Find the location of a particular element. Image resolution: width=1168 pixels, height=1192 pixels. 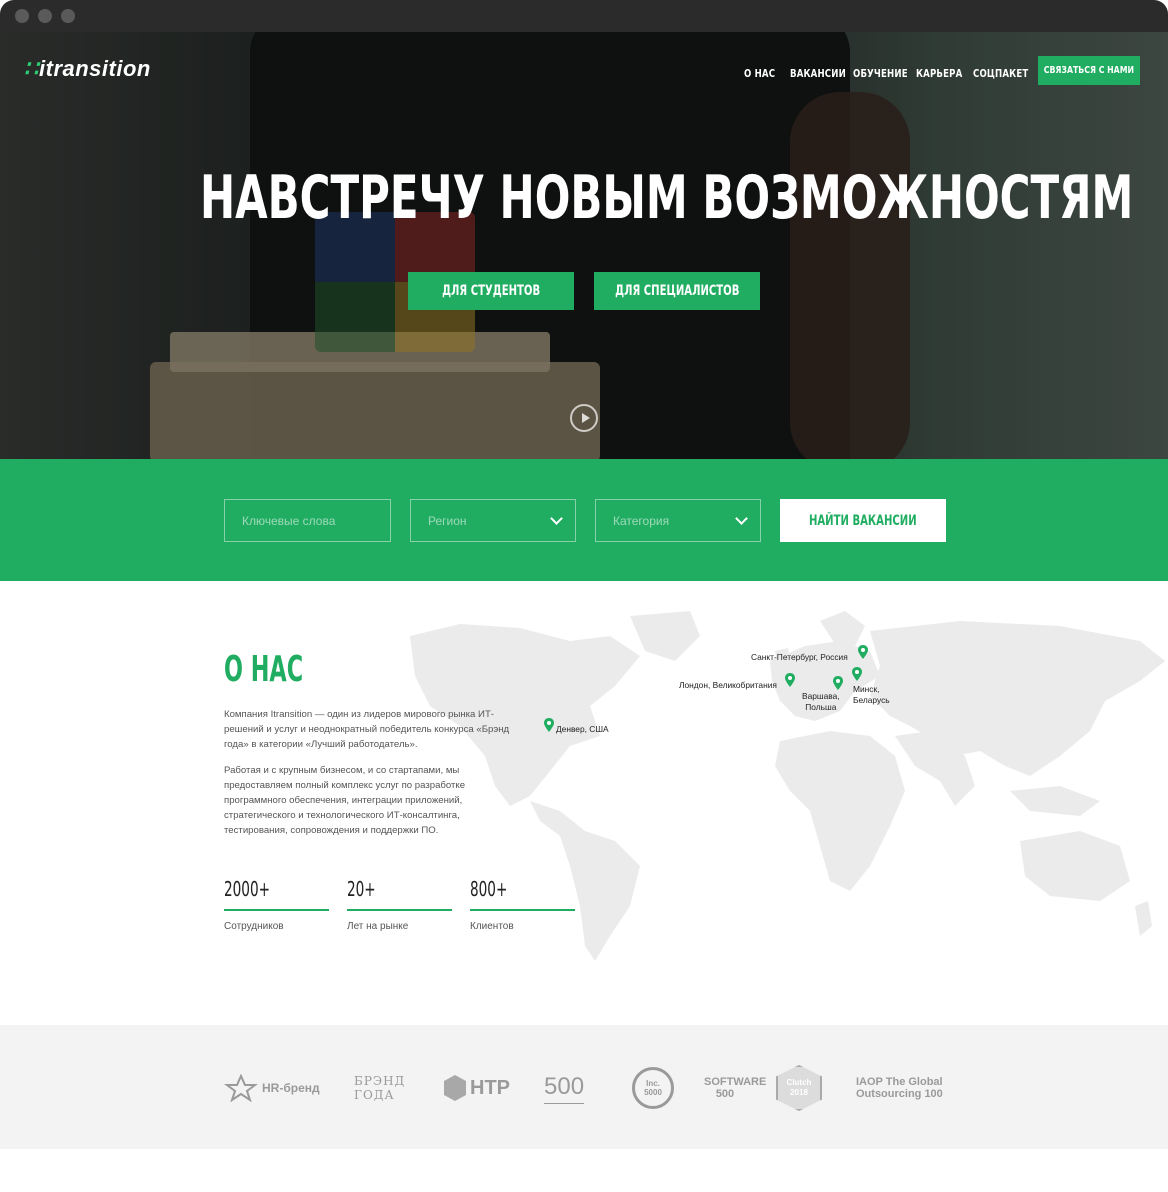

stat-value: 800+ is located at coordinates (489, 889).